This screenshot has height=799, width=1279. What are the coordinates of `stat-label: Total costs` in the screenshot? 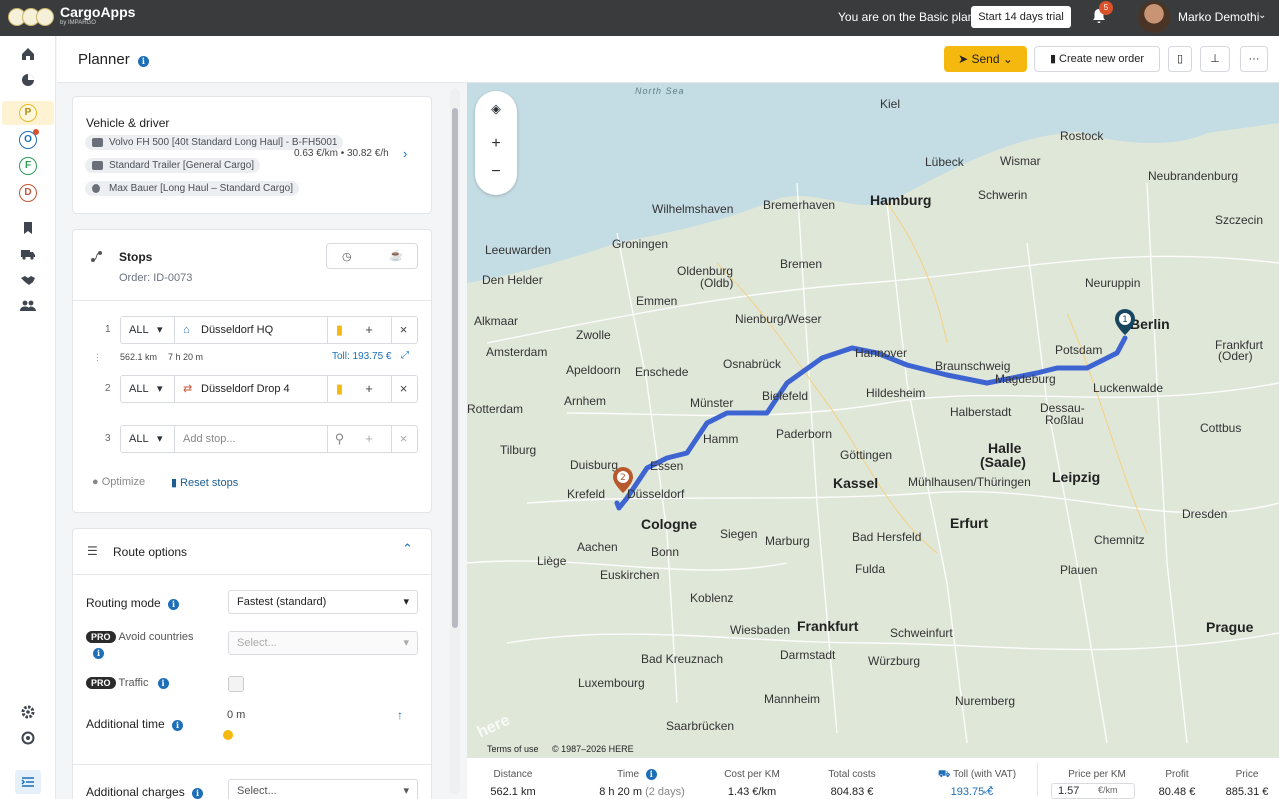 It's located at (852, 774).